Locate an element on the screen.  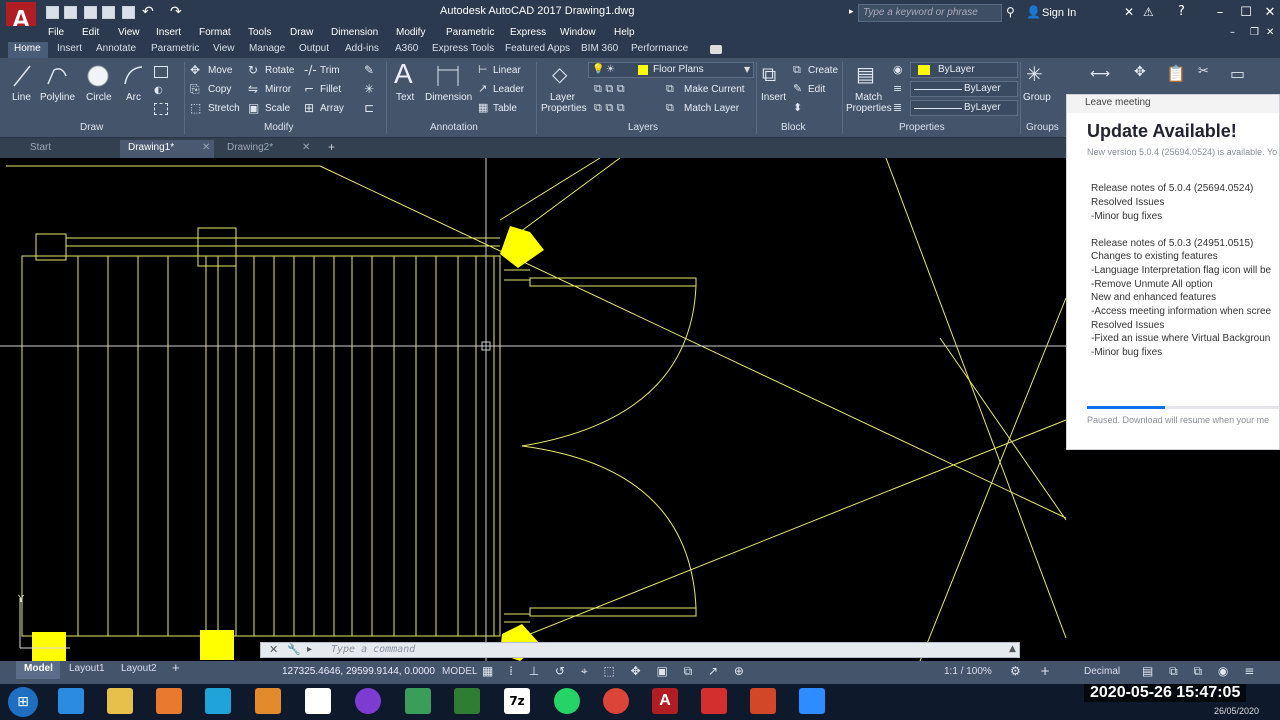
annotation-scale: 1:1 / 100% is located at coordinates (968, 671).